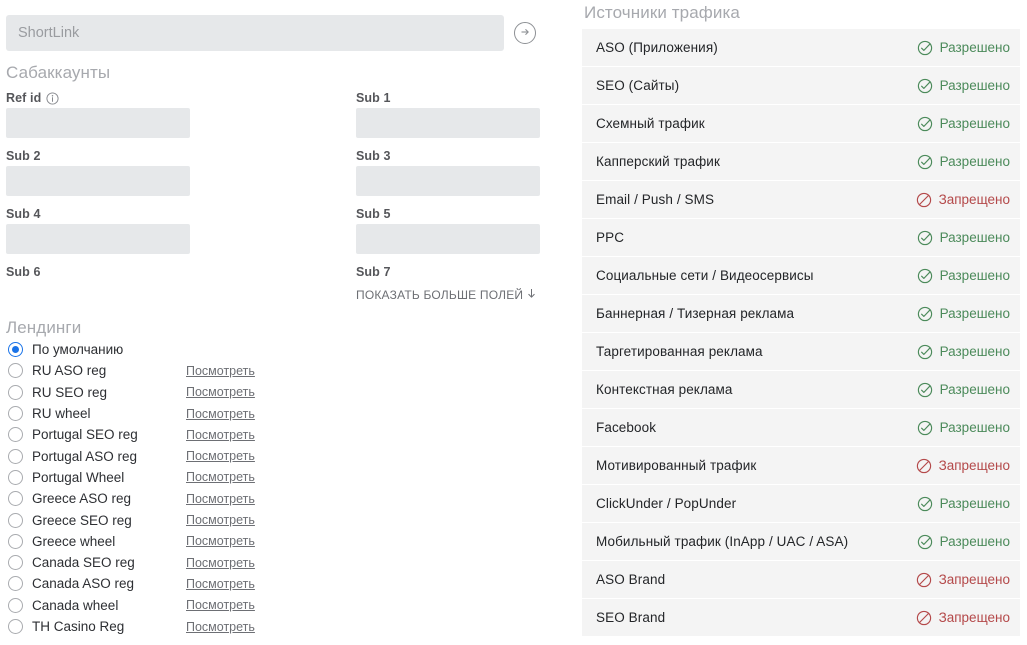 Image resolution: width=1027 pixels, height=645 pixels. Describe the element at coordinates (98, 123) in the screenshot. I see `ref-id-input` at that location.